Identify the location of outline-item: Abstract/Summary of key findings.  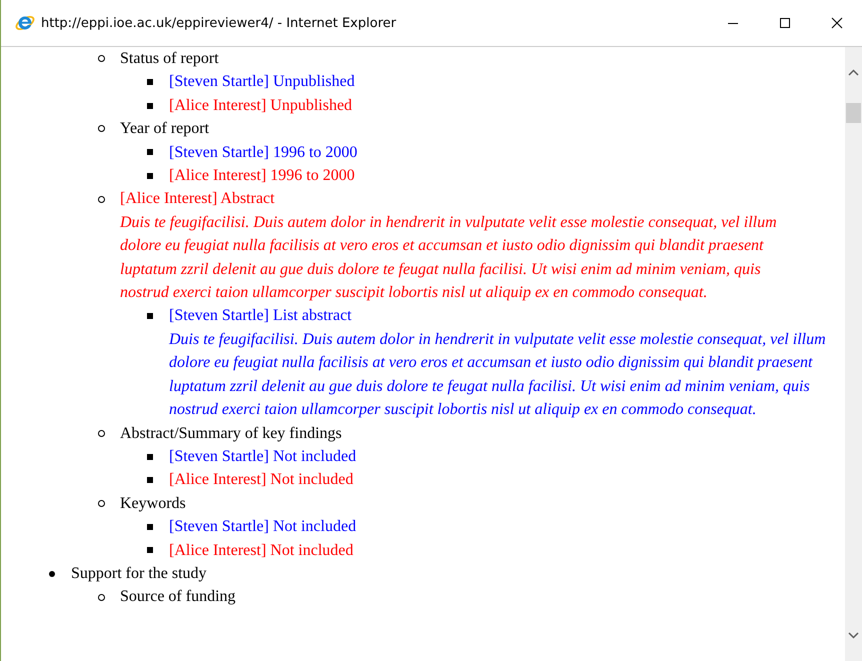
(231, 434).